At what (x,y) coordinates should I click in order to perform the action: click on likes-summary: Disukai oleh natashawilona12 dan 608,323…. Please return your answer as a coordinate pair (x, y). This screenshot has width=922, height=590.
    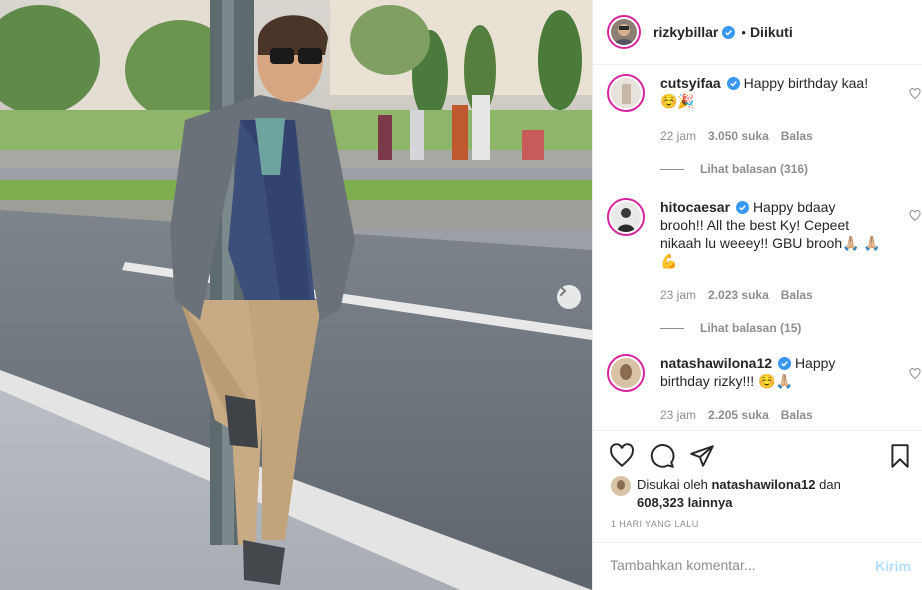
    Looking at the image, I should click on (761, 494).